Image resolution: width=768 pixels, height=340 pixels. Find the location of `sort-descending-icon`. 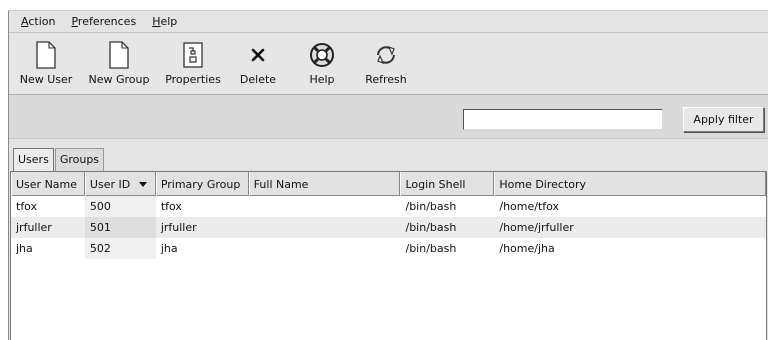

sort-descending-icon is located at coordinates (143, 184).